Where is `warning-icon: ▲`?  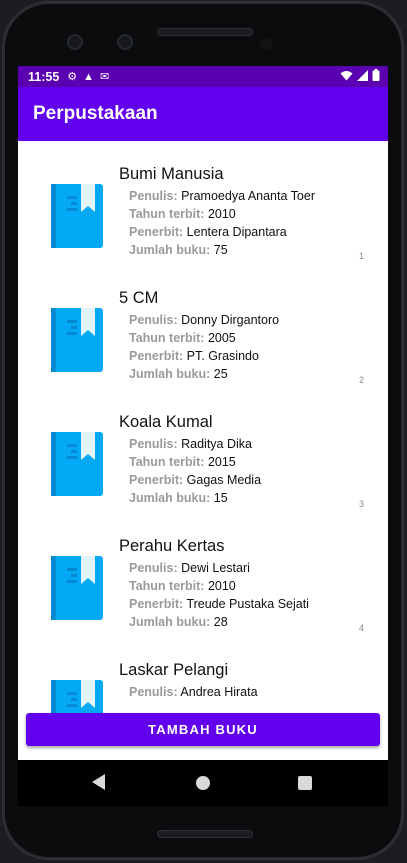 warning-icon: ▲ is located at coordinates (89, 76).